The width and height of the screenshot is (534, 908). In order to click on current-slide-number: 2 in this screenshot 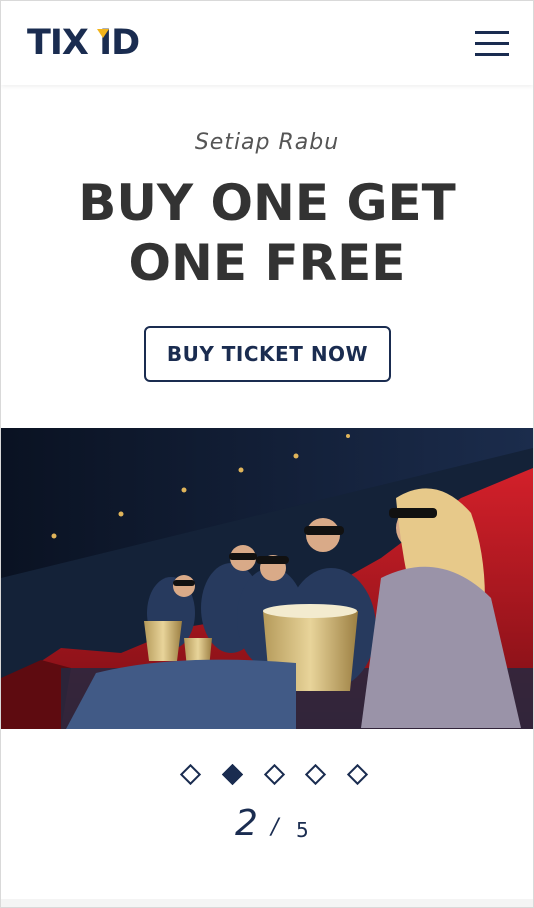, I will do `click(246, 823)`.